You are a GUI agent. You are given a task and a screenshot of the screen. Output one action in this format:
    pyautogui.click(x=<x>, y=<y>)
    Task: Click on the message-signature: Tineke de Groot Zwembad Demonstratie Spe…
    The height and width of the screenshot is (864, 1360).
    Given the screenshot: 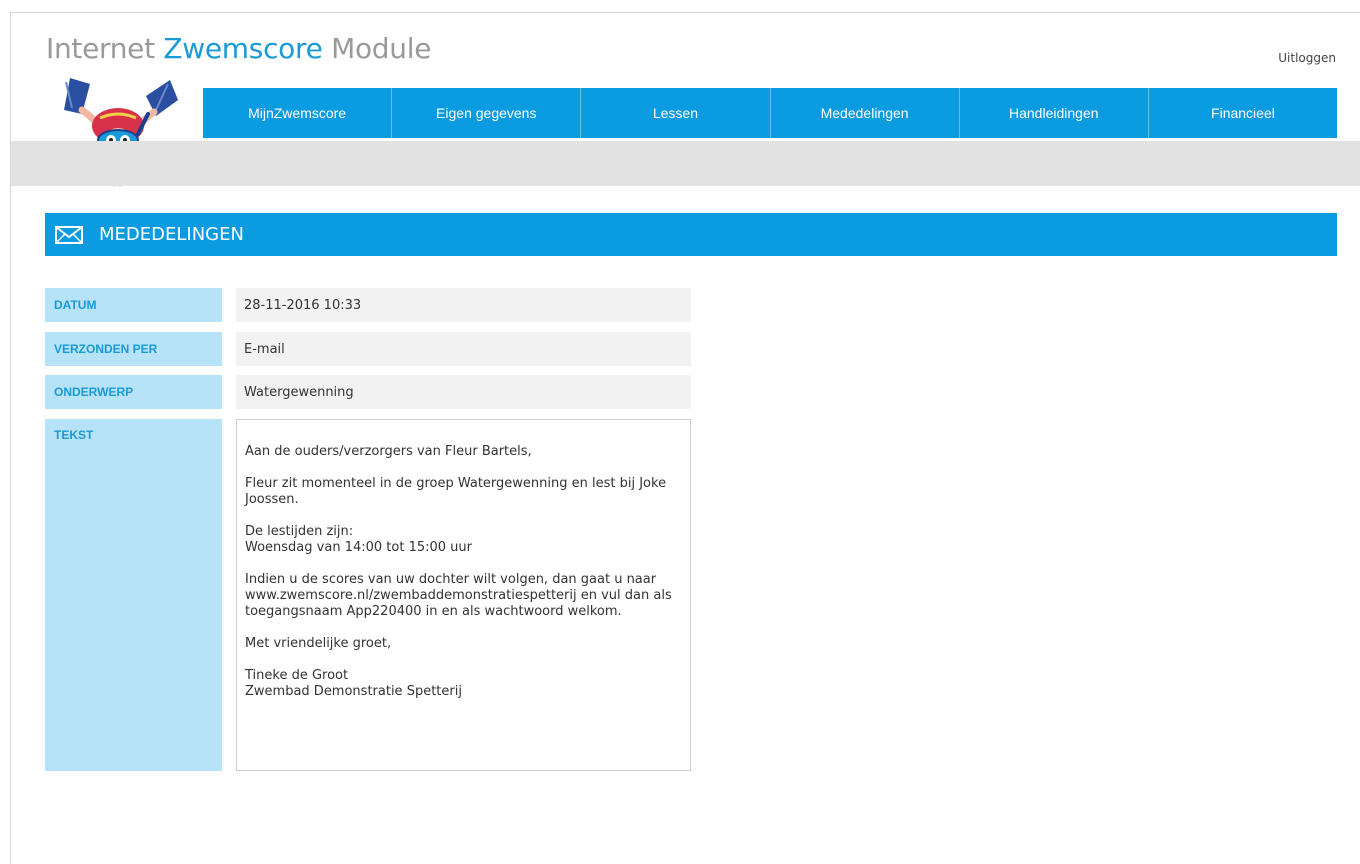 What is the action you would take?
    pyautogui.click(x=463, y=684)
    